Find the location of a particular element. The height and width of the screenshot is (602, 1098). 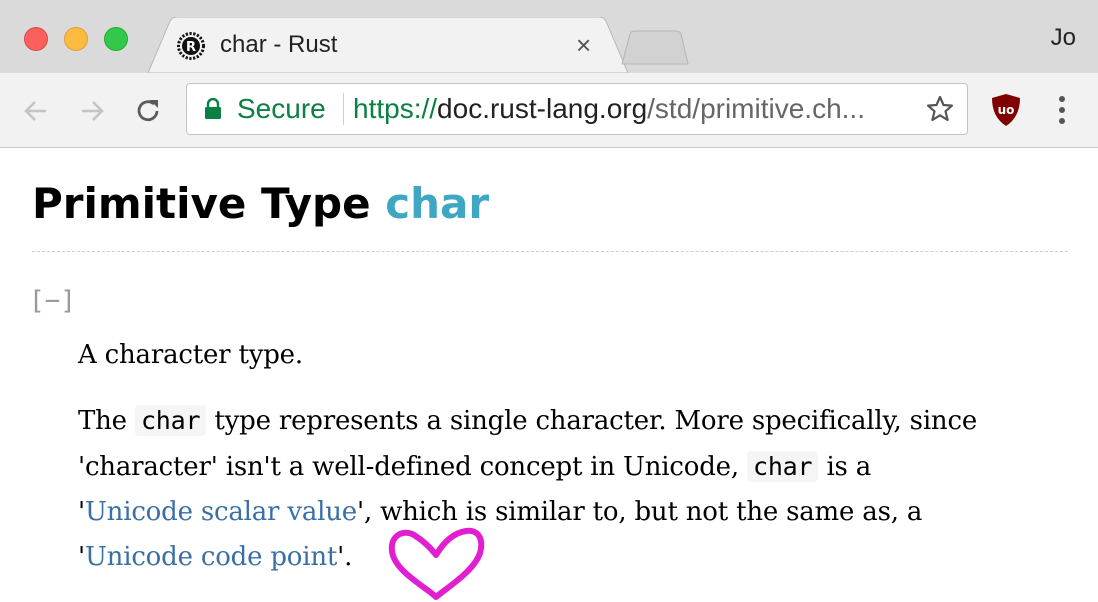

lock-icon is located at coordinates (213, 108).